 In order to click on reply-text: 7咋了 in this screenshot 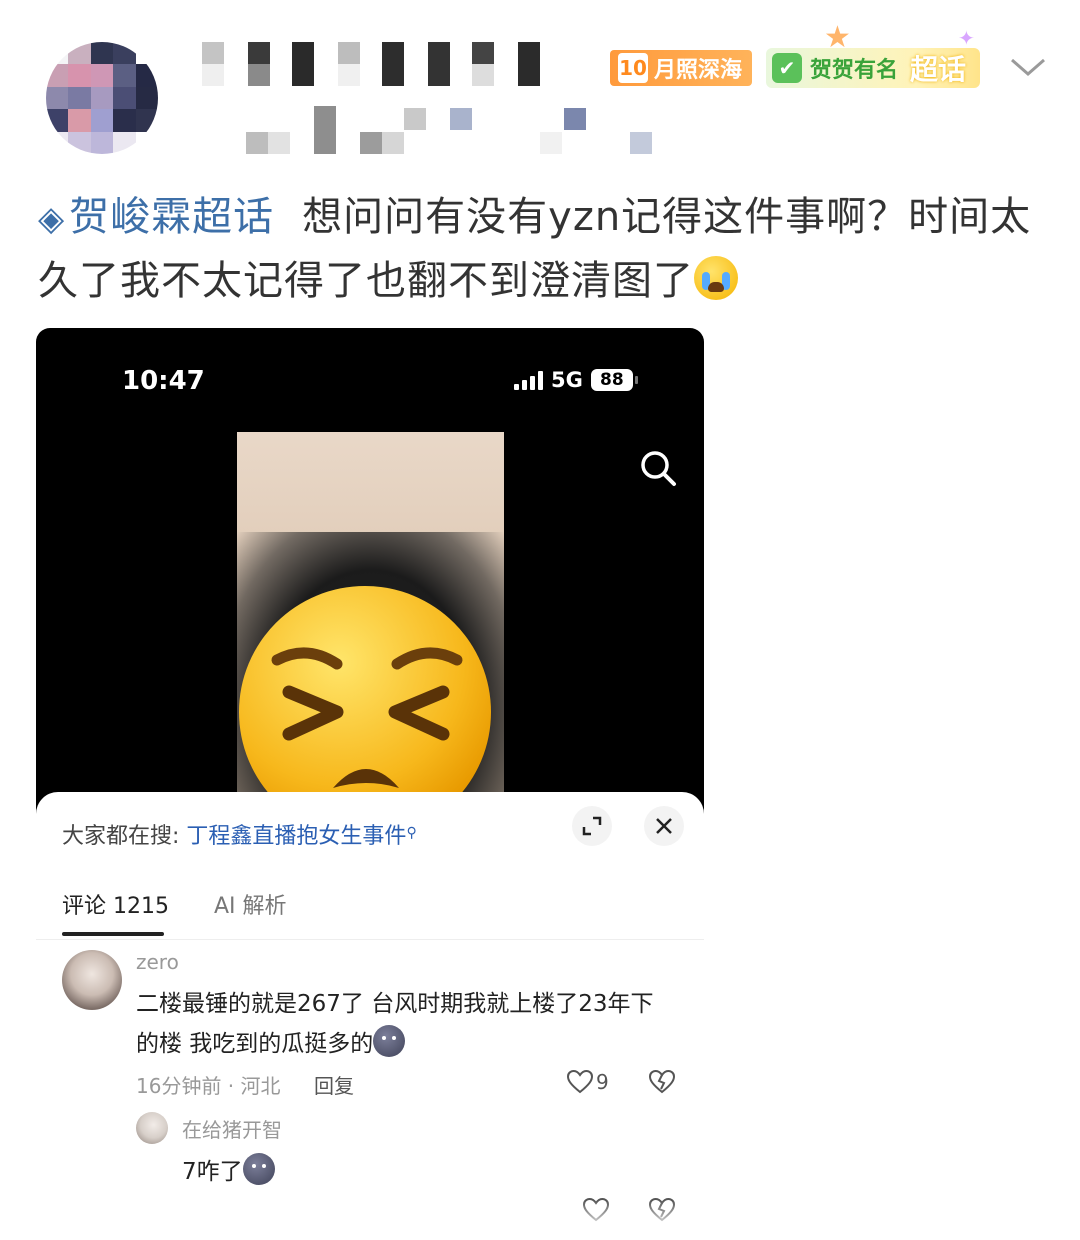, I will do `click(228, 1169)`.